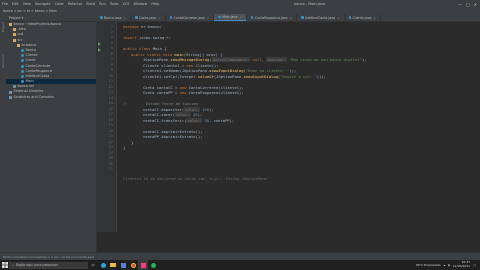 The height and width of the screenshot is (270, 480). What do you see at coordinates (159, 114) in the screenshot?
I see `code-token: contaCC.sacar(` at bounding box center [159, 114].